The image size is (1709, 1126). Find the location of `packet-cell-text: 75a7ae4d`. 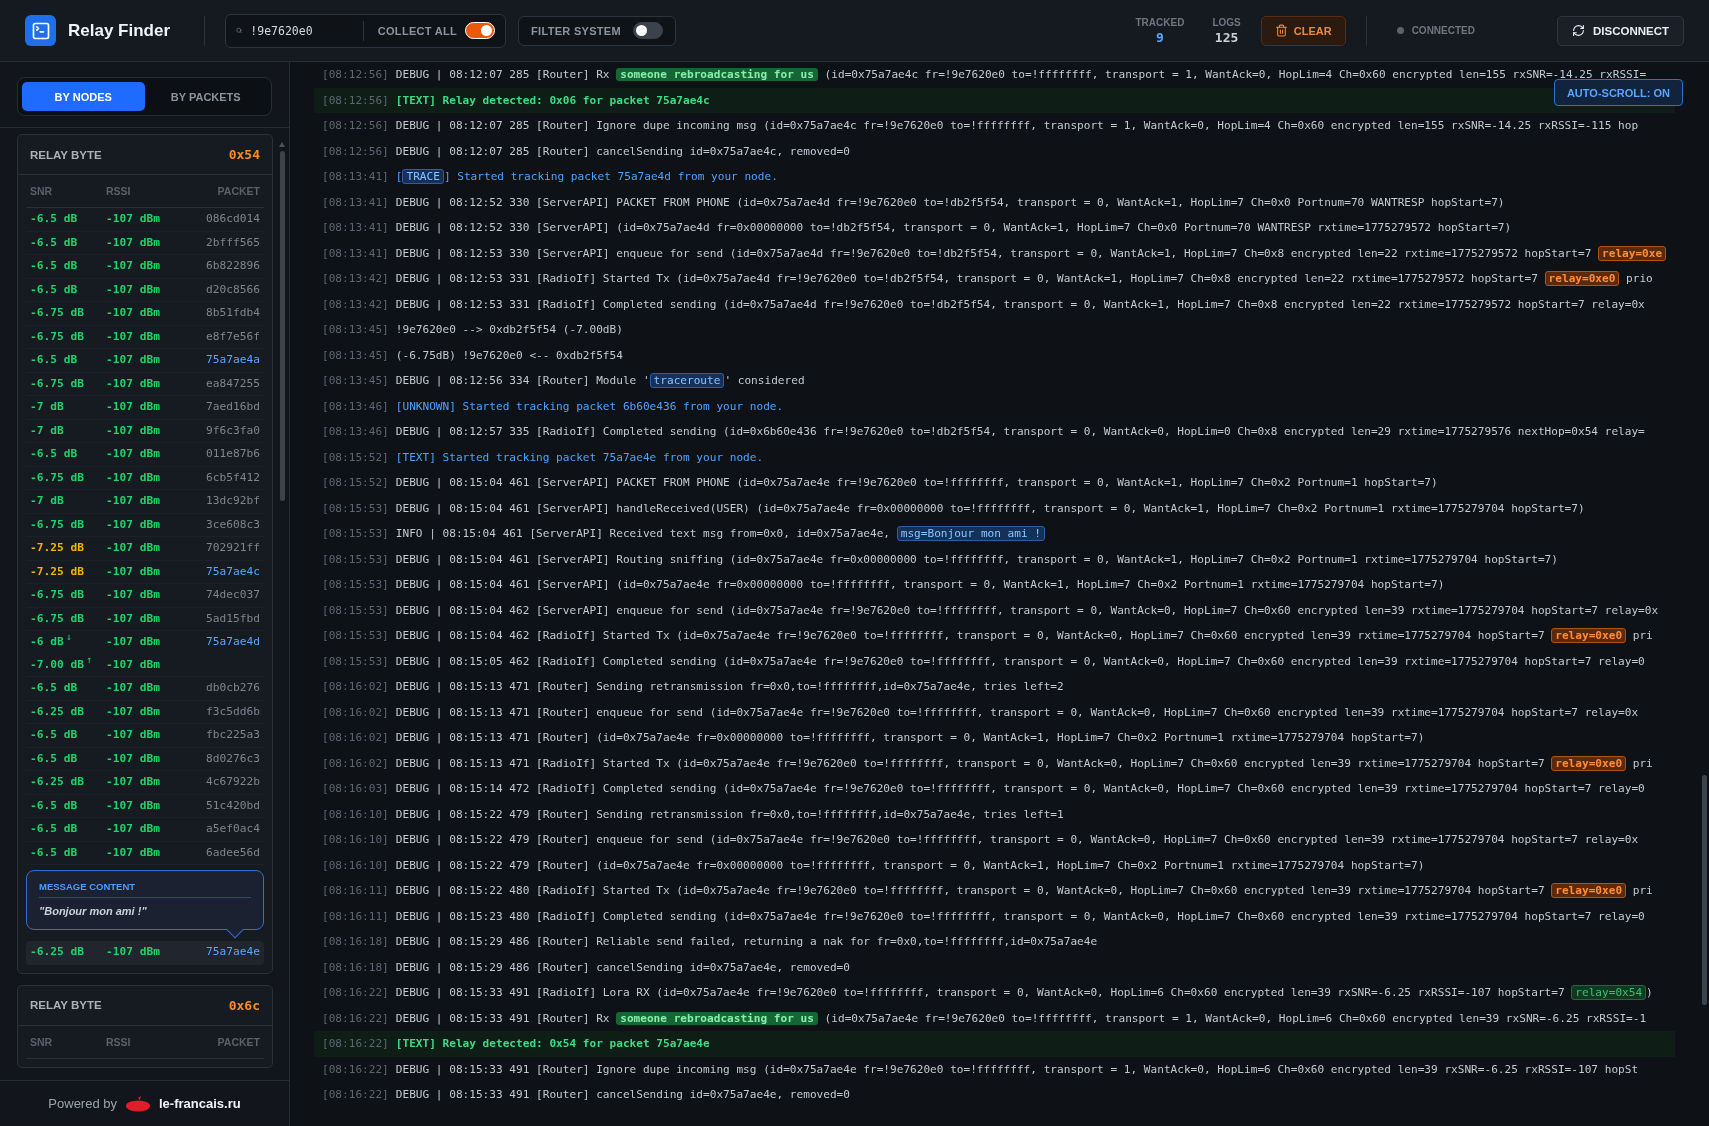

packet-cell-text: 75a7ae4d is located at coordinates (233, 642).